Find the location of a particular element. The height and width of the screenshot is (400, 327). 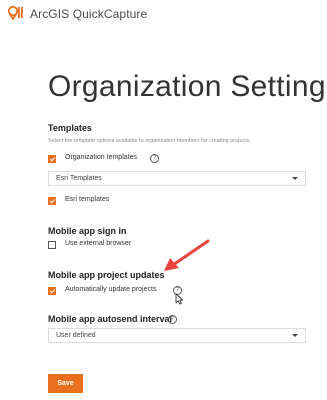

annotation-arrow-icon is located at coordinates (187, 255).